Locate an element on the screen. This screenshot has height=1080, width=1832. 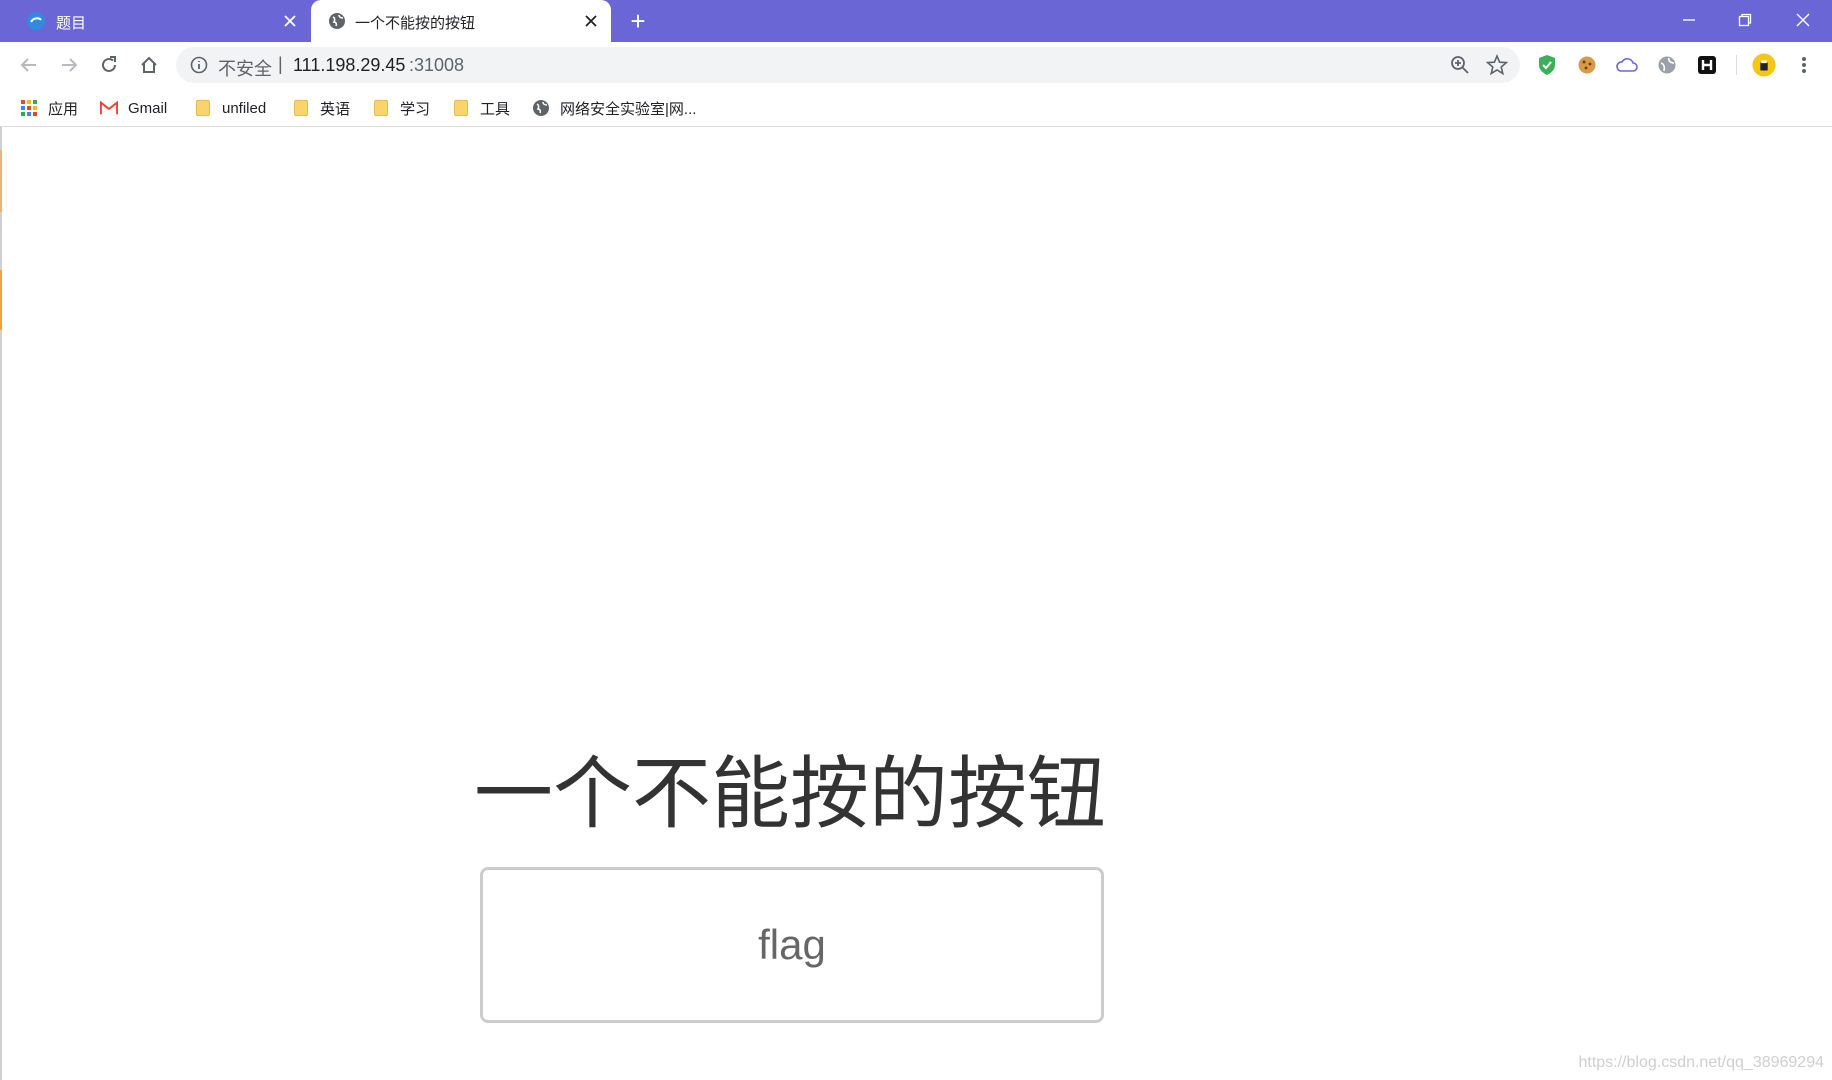
bookmark-label: 学习 is located at coordinates (415, 109).